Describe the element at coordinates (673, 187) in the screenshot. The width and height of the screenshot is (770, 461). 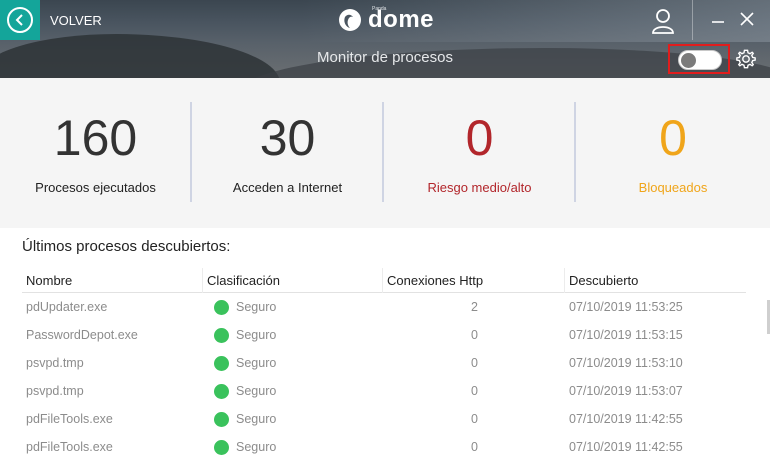
I see `stat-label: Bloqueados` at that location.